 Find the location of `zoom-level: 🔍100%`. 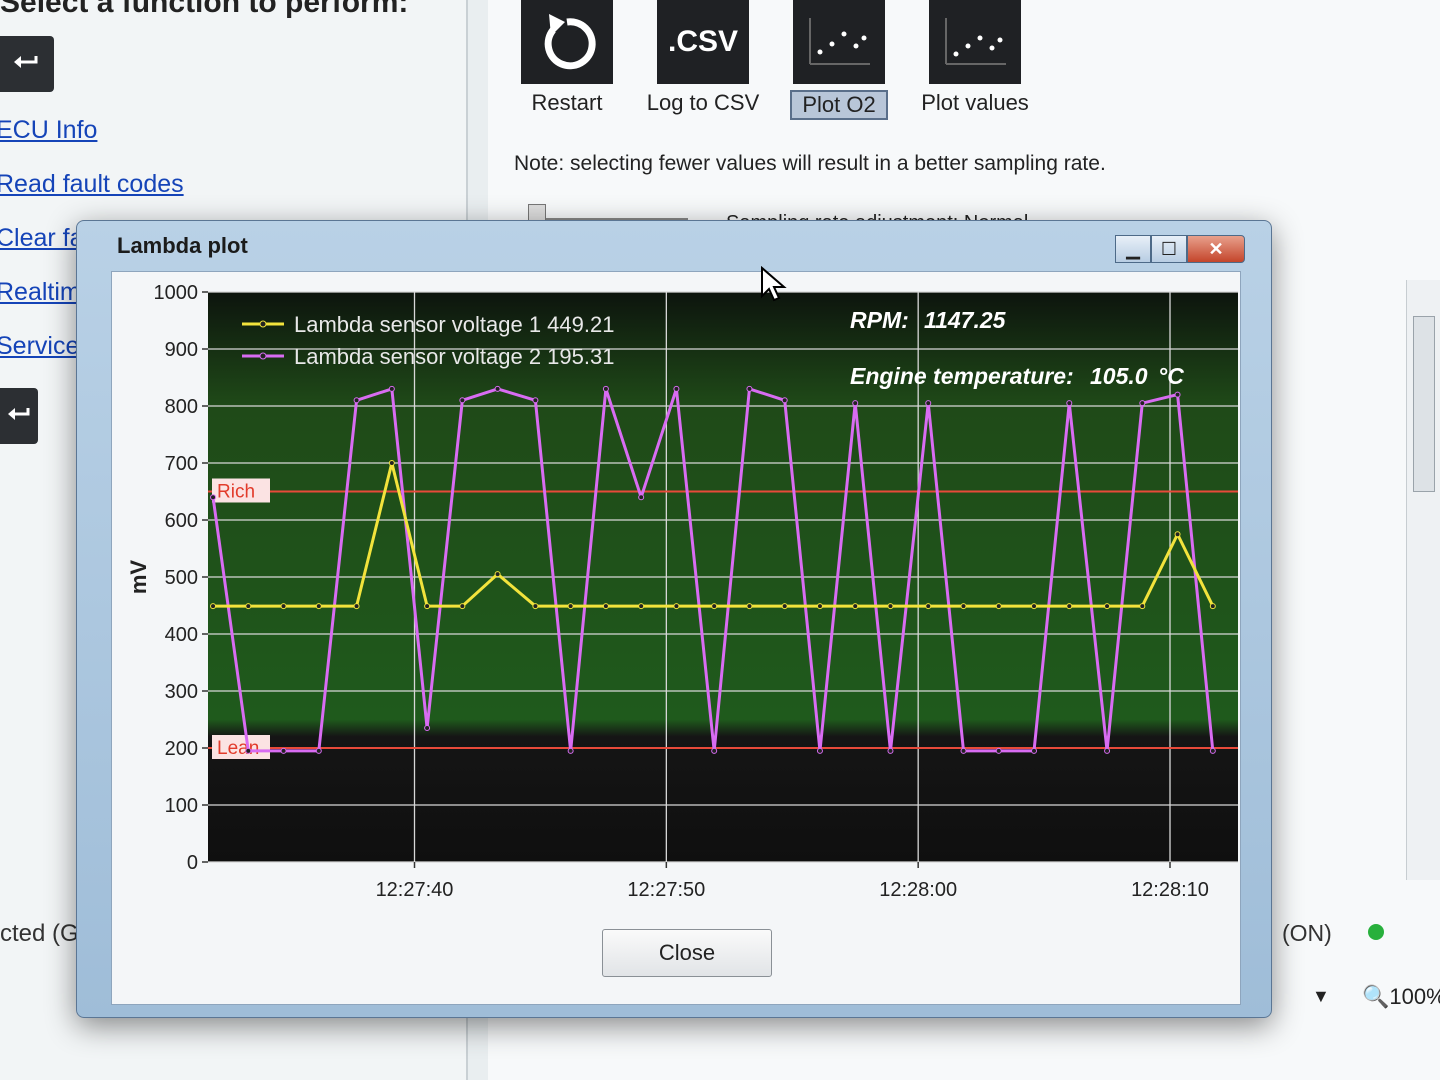

zoom-level: 🔍100% is located at coordinates (1401, 997).